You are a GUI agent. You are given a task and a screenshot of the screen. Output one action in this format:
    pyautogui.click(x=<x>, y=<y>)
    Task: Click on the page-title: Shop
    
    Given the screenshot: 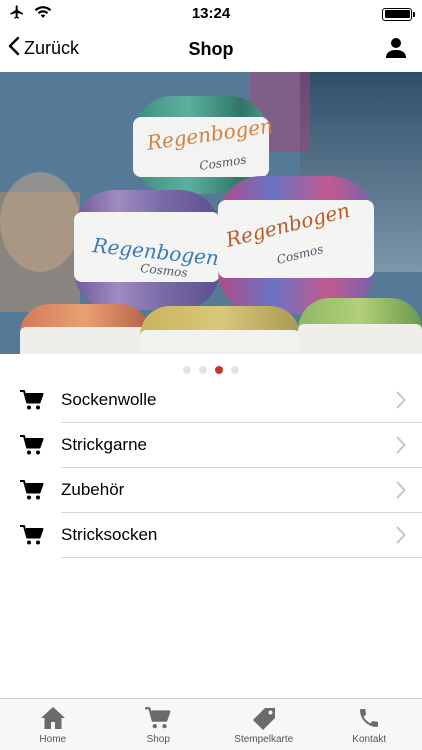 What is the action you would take?
    pyautogui.click(x=211, y=49)
    